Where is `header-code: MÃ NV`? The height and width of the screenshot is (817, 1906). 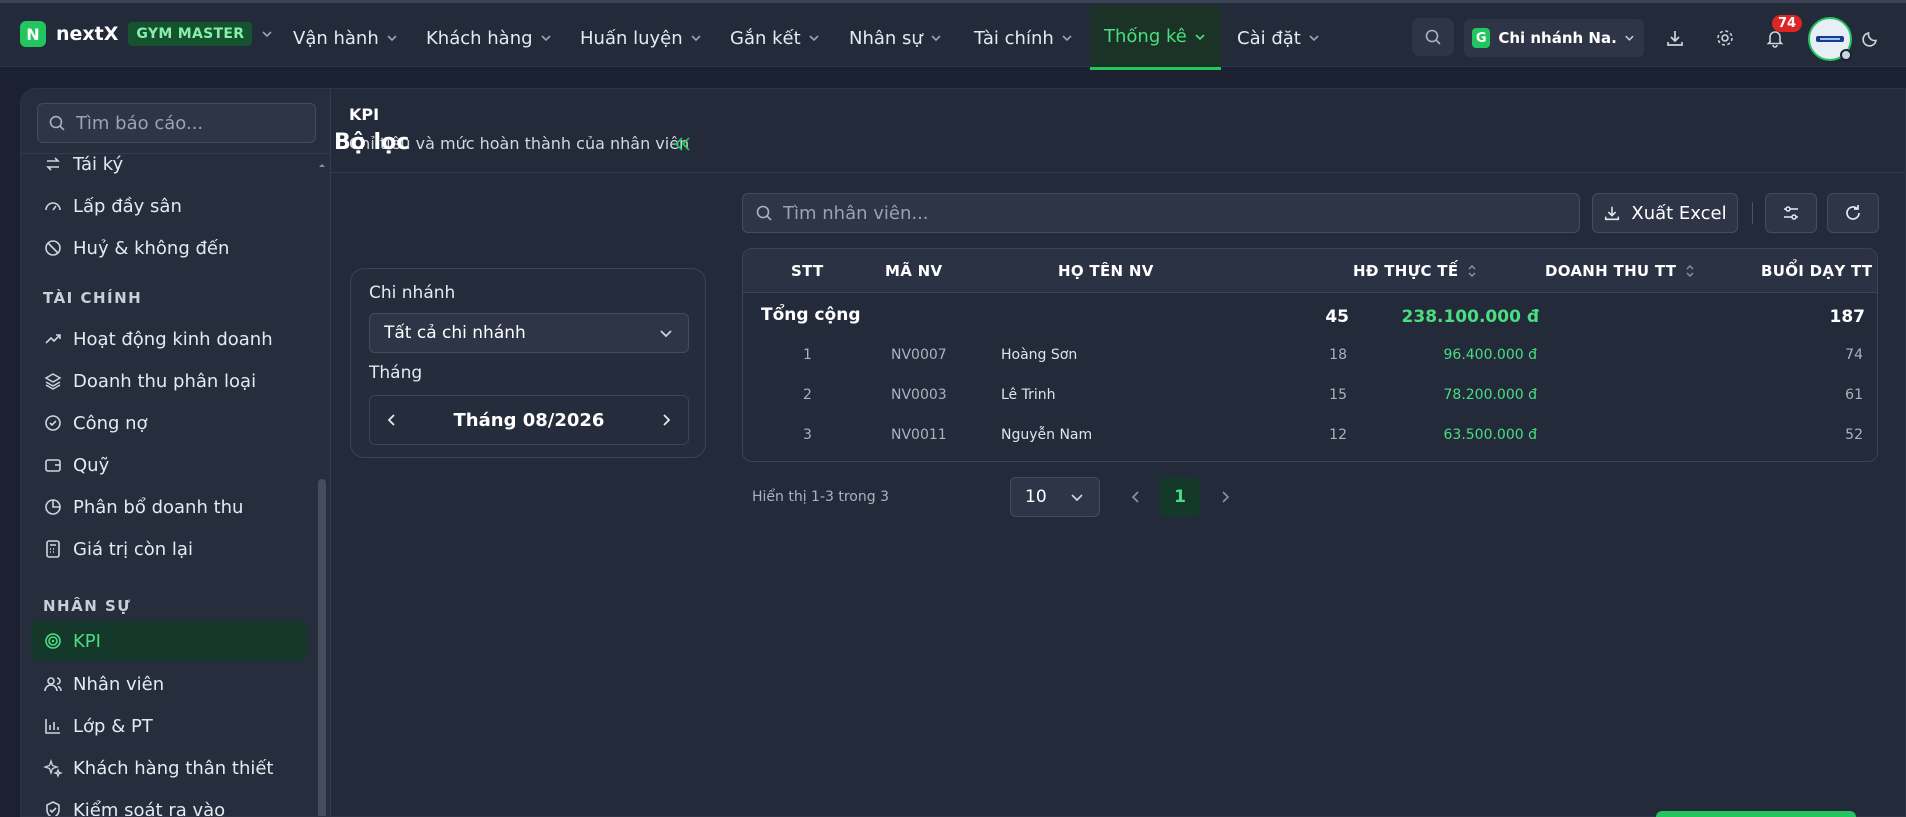 header-code: MÃ NV is located at coordinates (914, 271).